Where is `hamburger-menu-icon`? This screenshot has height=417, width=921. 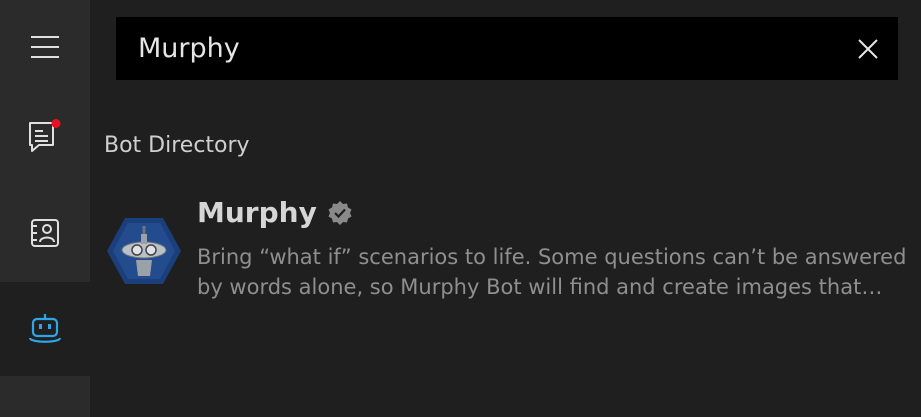
hamburger-menu-icon is located at coordinates (45, 47).